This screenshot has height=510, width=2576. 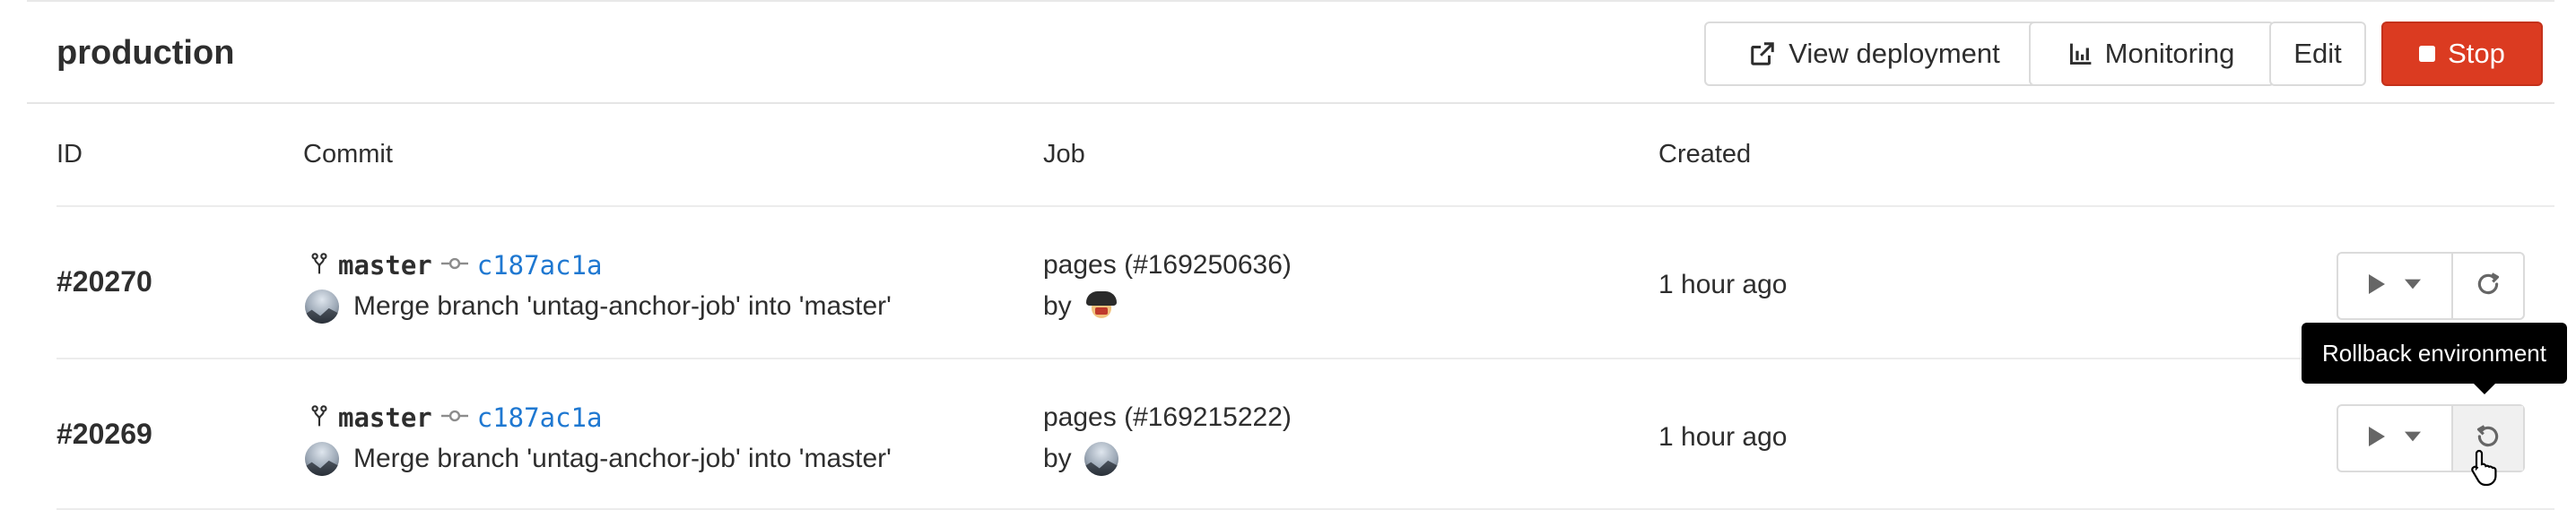 I want to click on edit-button: Edit, so click(x=2317, y=54).